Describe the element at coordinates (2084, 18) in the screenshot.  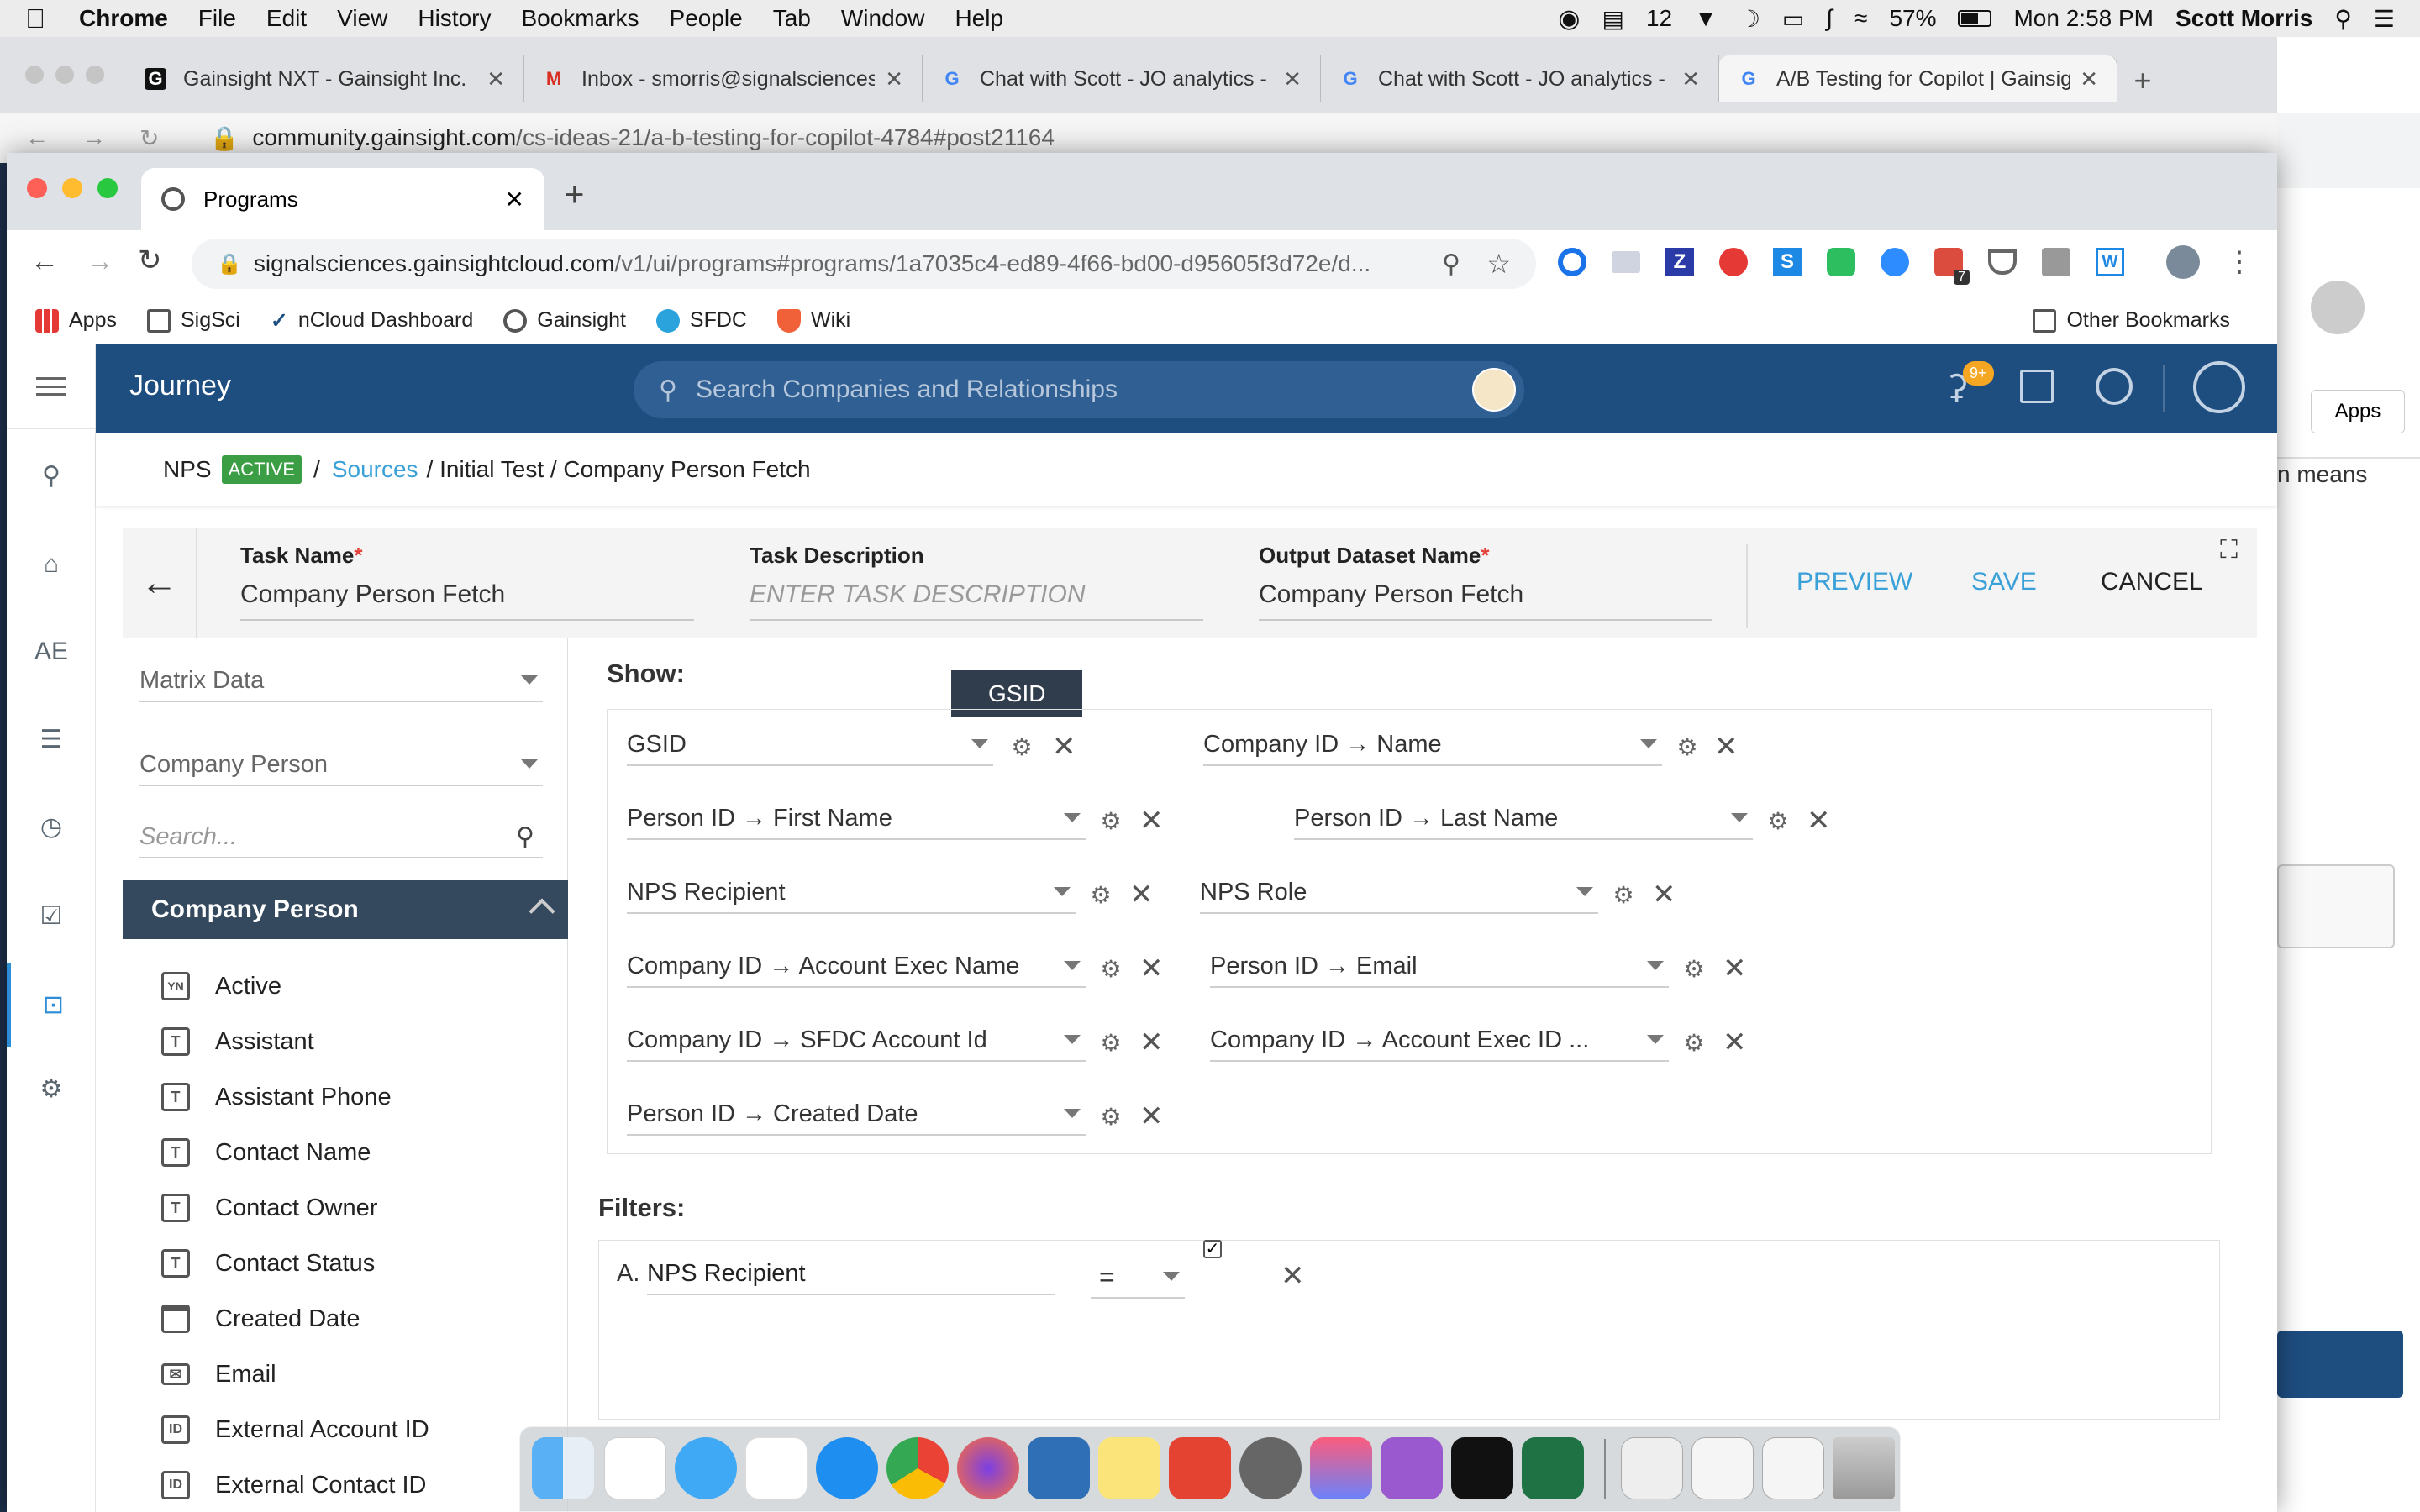
I see `clock: Mon 2:58 PM` at that location.